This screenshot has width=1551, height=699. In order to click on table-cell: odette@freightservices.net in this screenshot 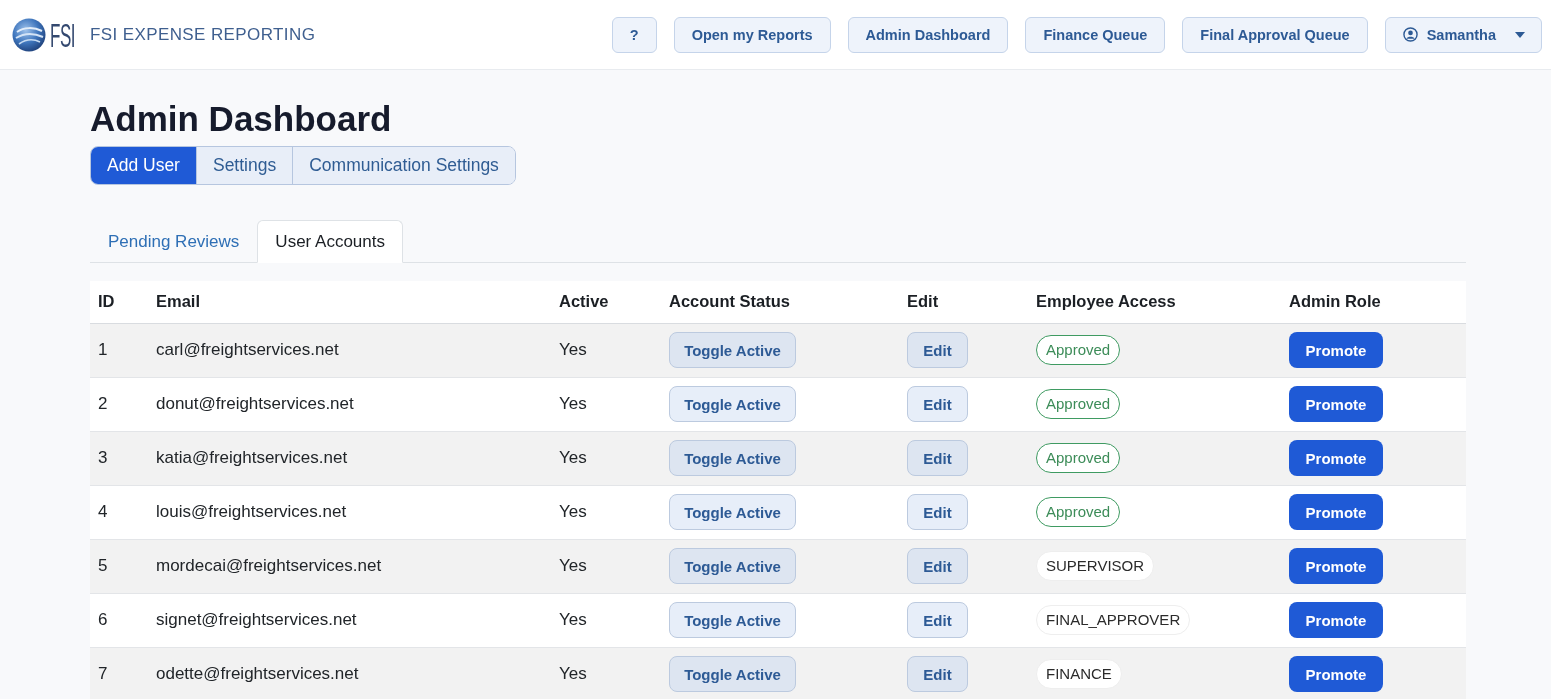, I will do `click(257, 673)`.